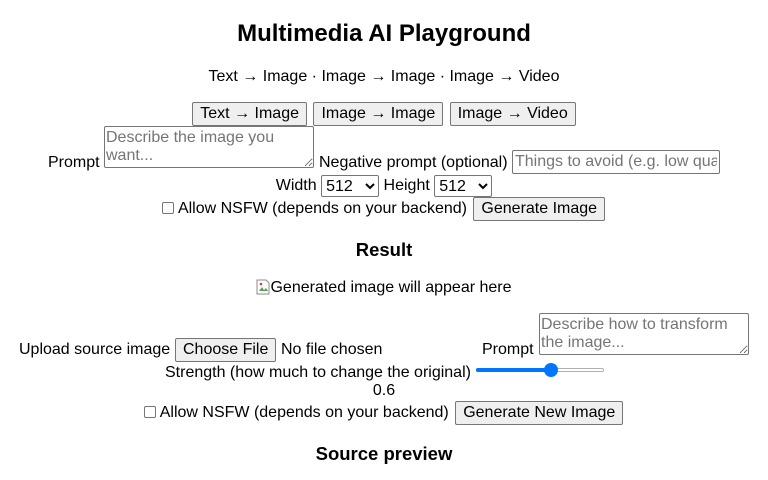 Image resolution: width=768 pixels, height=480 pixels. Describe the element at coordinates (406, 186) in the screenshot. I see `height-label: Height` at that location.